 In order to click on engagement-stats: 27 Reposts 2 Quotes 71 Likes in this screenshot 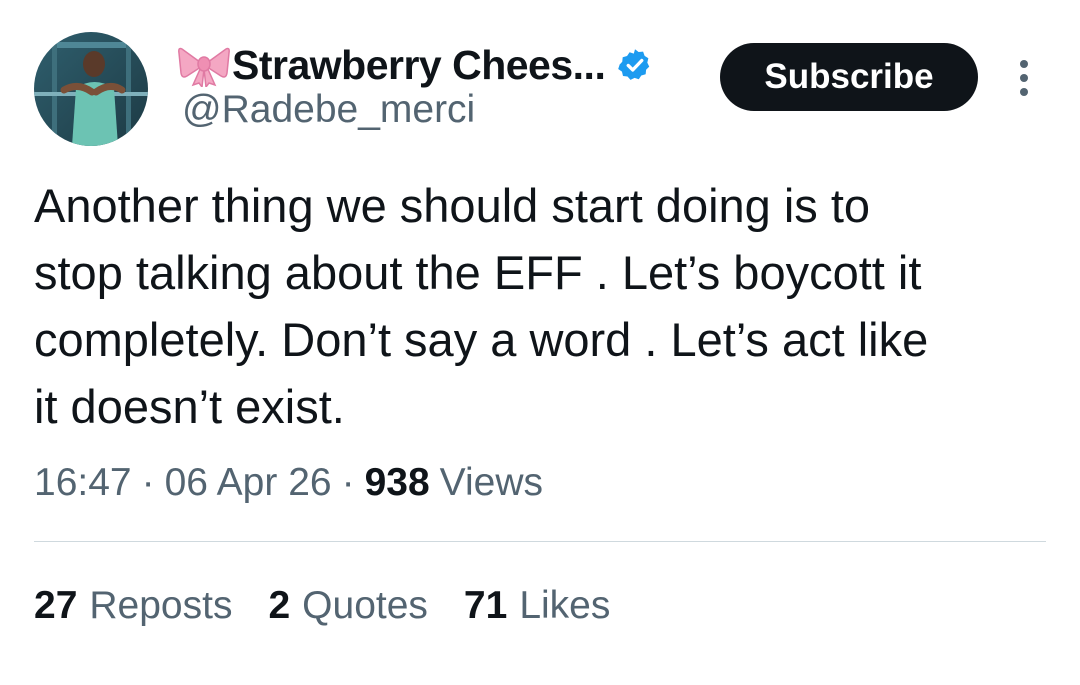, I will do `click(340, 606)`.